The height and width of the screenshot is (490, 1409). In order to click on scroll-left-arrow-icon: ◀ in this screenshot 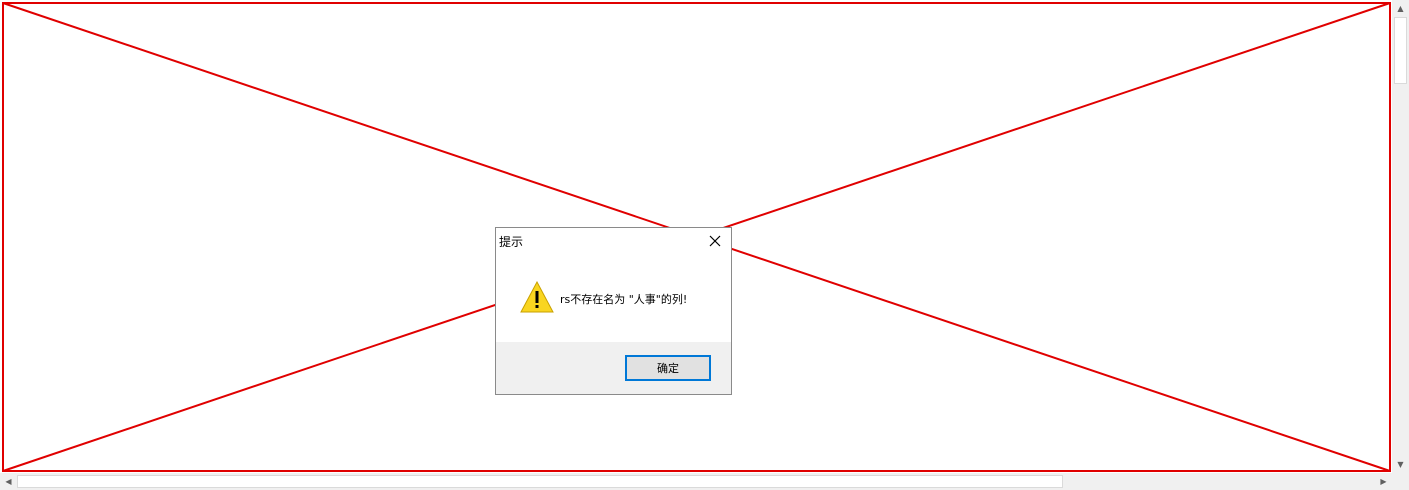, I will do `click(8, 481)`.